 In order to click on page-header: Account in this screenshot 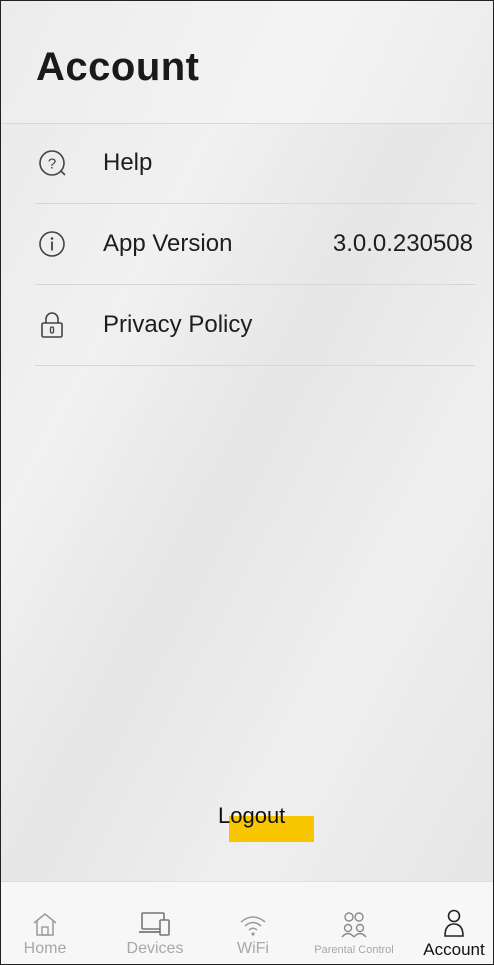, I will do `click(247, 62)`.